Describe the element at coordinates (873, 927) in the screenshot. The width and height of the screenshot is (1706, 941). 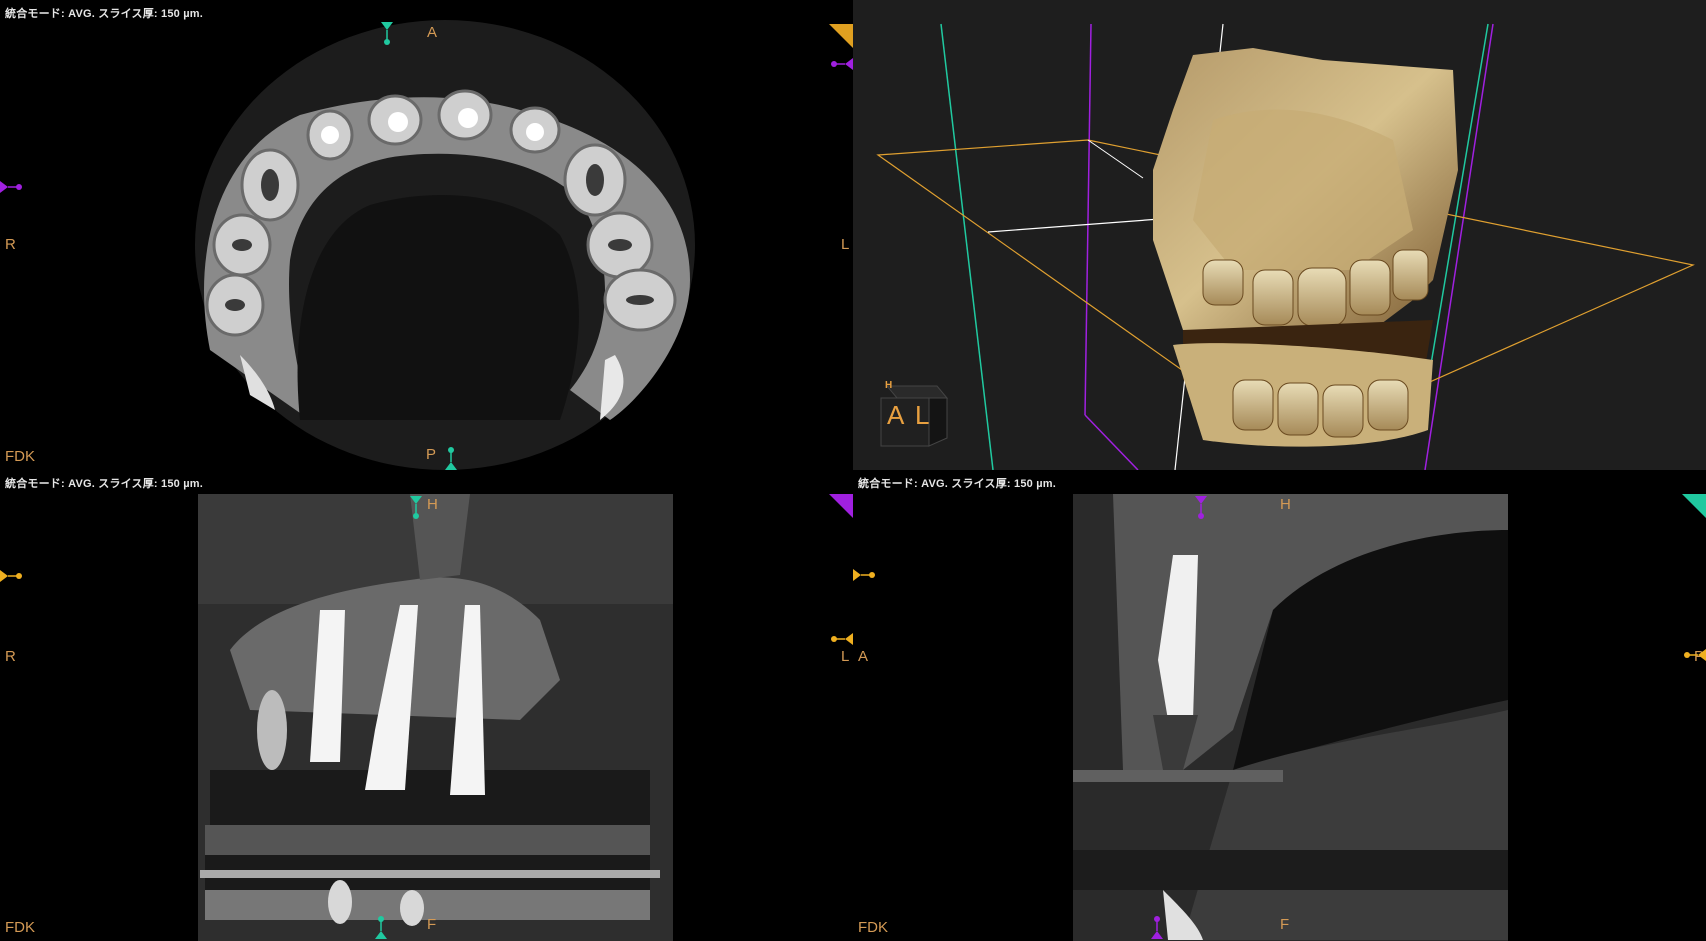
I see `sagittal-algo-label: FDK` at that location.